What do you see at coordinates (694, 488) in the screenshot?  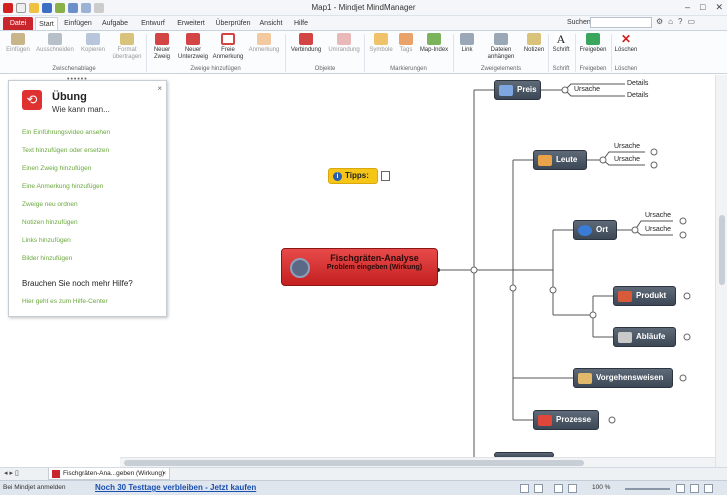 I see `fit-page-icon` at bounding box center [694, 488].